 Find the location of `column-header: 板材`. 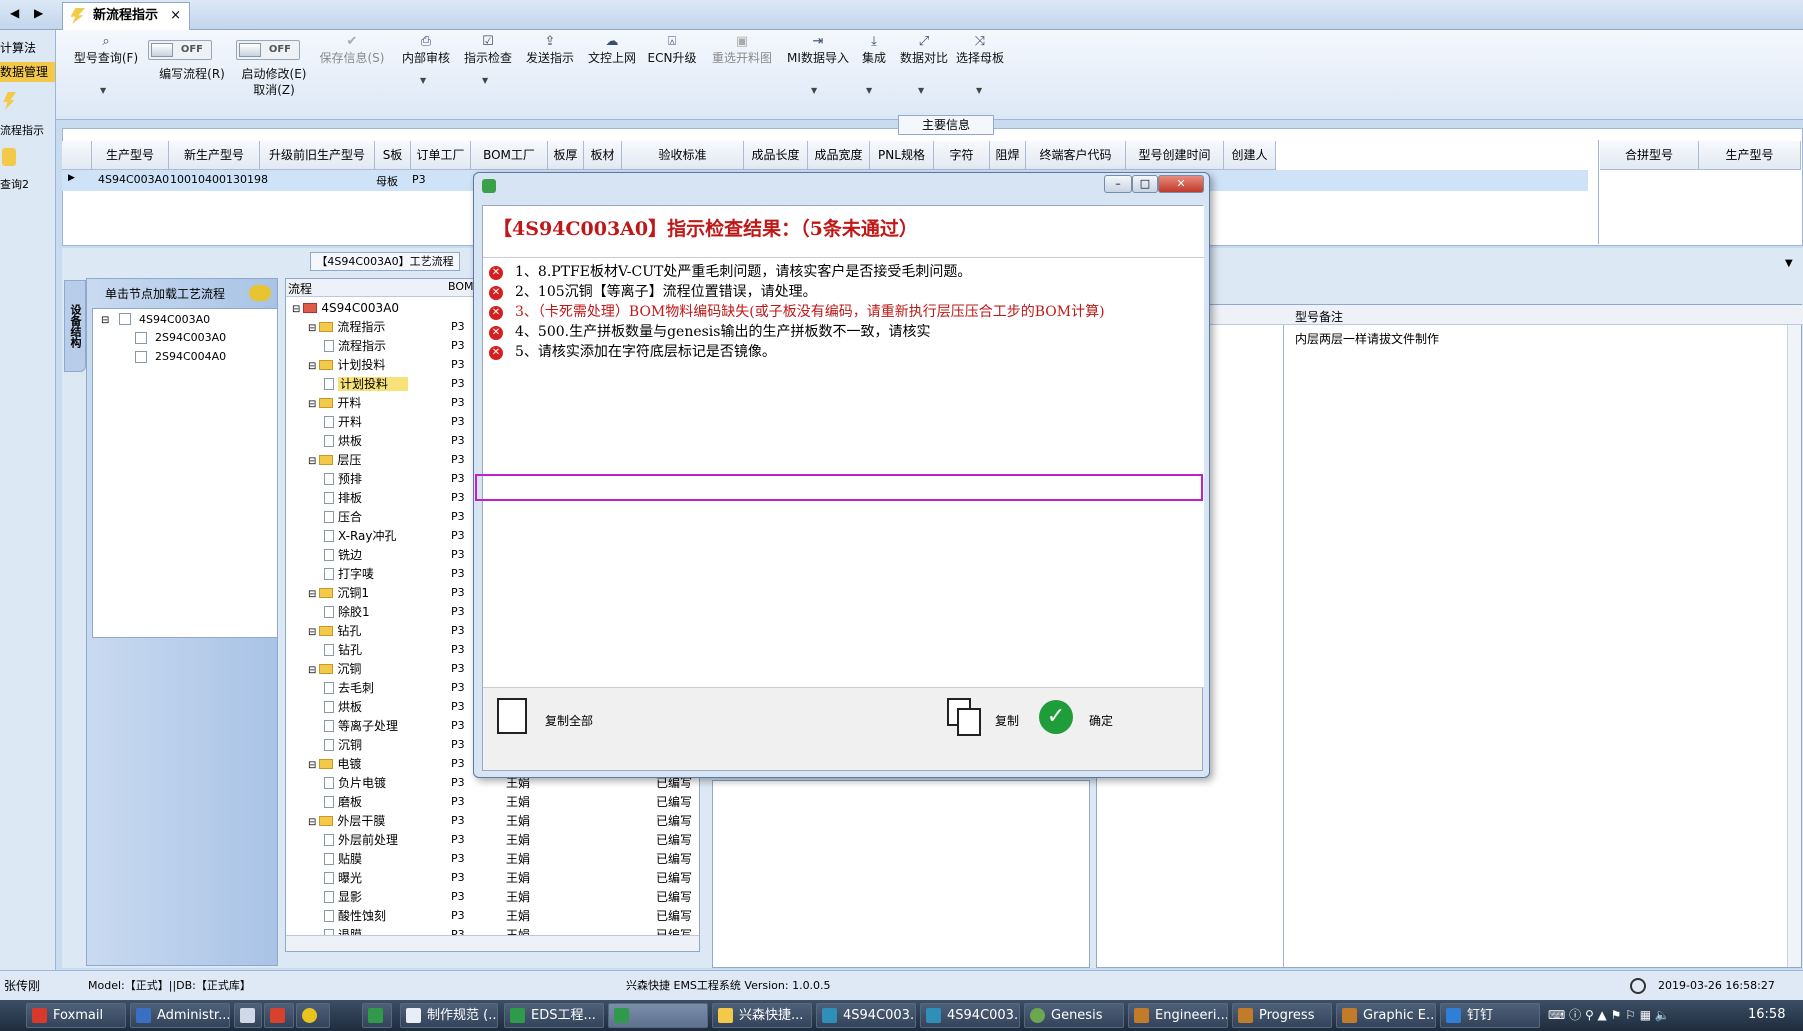

column-header: 板材 is located at coordinates (603, 155).